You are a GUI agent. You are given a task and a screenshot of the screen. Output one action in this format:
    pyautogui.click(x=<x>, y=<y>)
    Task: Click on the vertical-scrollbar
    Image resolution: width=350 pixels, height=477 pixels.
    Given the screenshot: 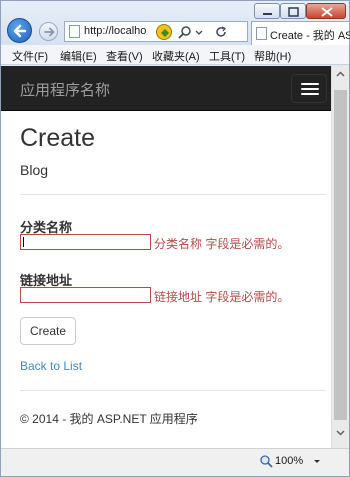 What is the action you would take?
    pyautogui.click(x=340, y=257)
    